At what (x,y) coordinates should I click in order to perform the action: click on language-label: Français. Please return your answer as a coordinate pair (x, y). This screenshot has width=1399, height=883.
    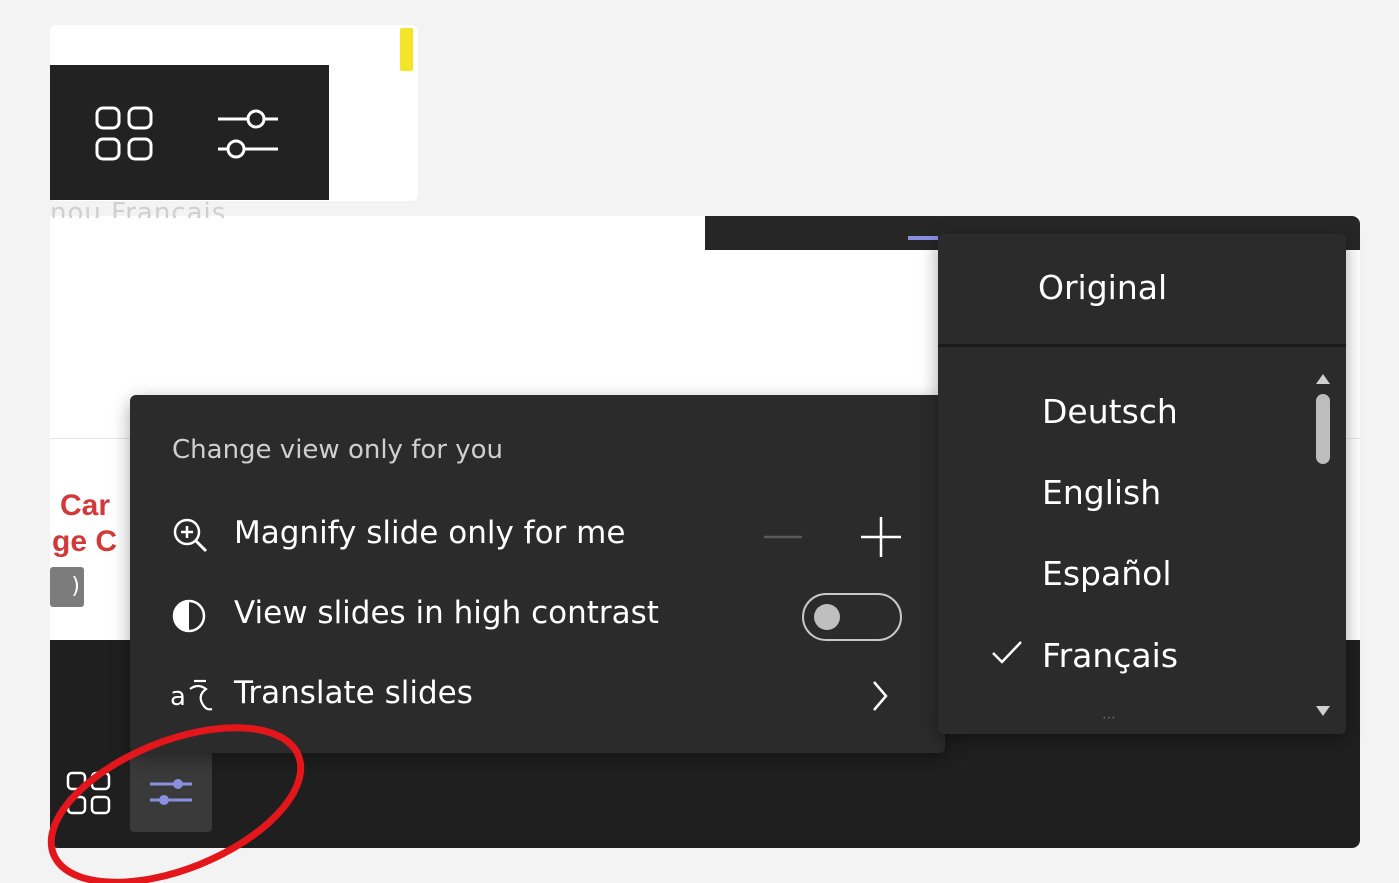
    Looking at the image, I should click on (1110, 655).